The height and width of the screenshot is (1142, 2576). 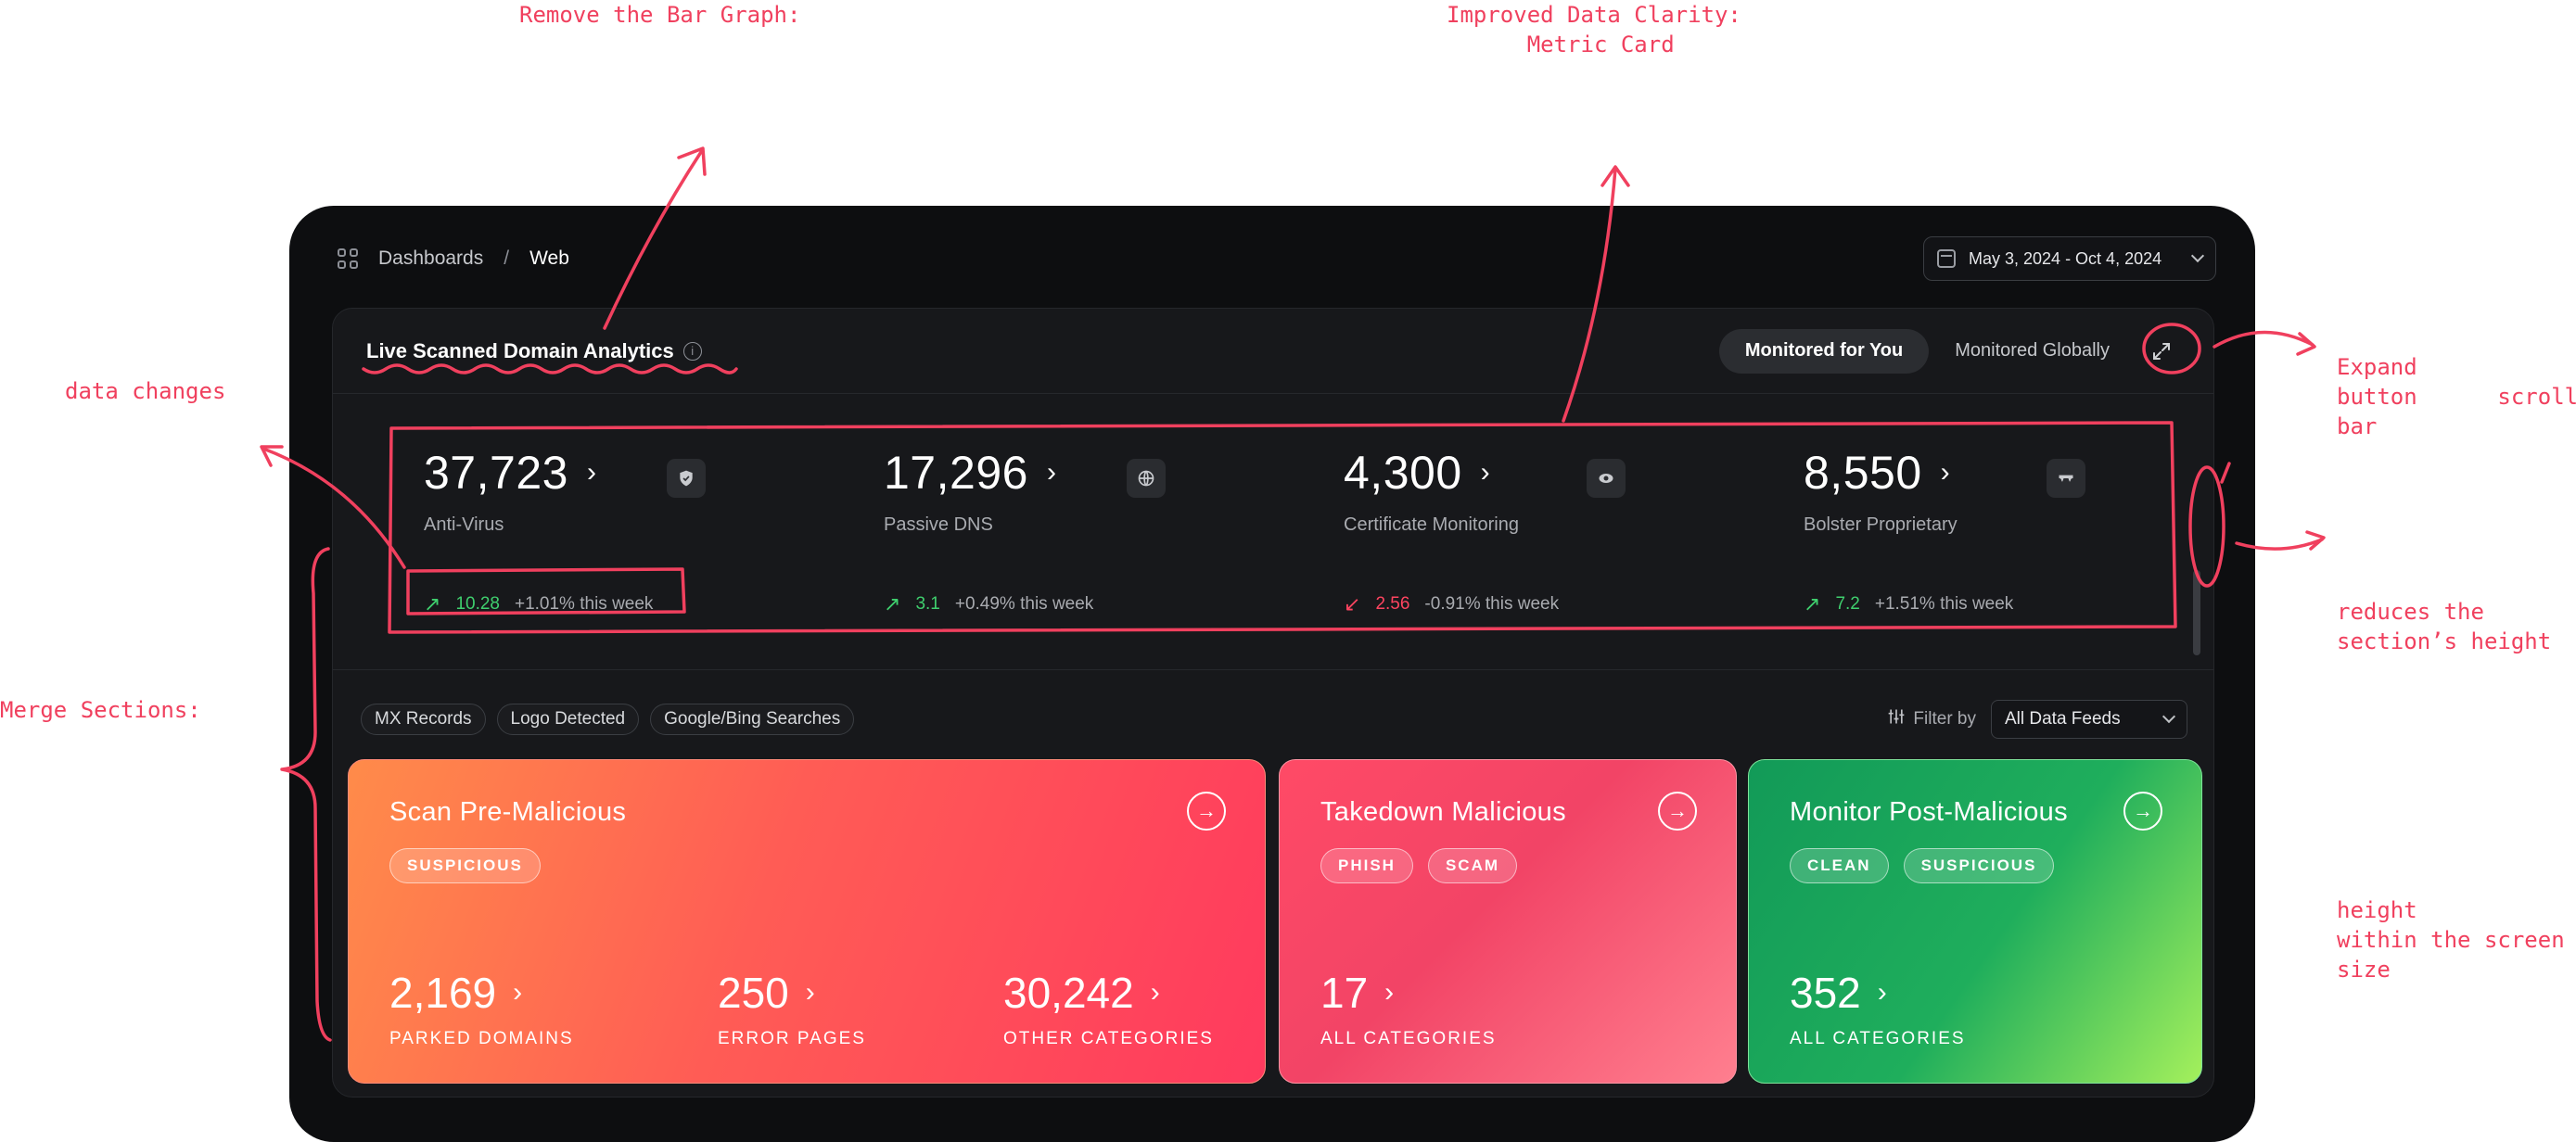 What do you see at coordinates (752, 719) in the screenshot?
I see `chip-google-bing-searches: Google/Bing Searches` at bounding box center [752, 719].